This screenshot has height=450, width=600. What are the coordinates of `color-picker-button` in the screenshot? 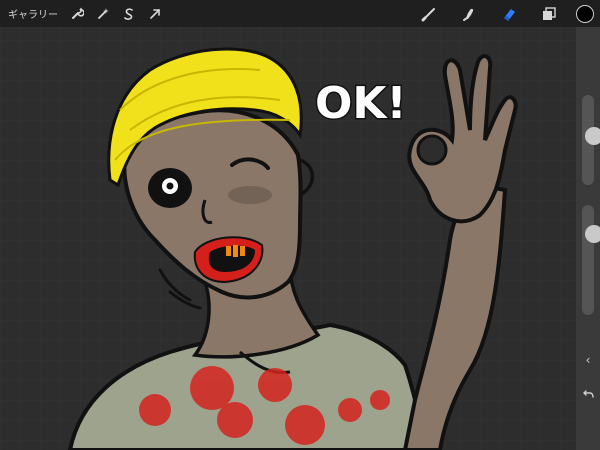 It's located at (585, 13).